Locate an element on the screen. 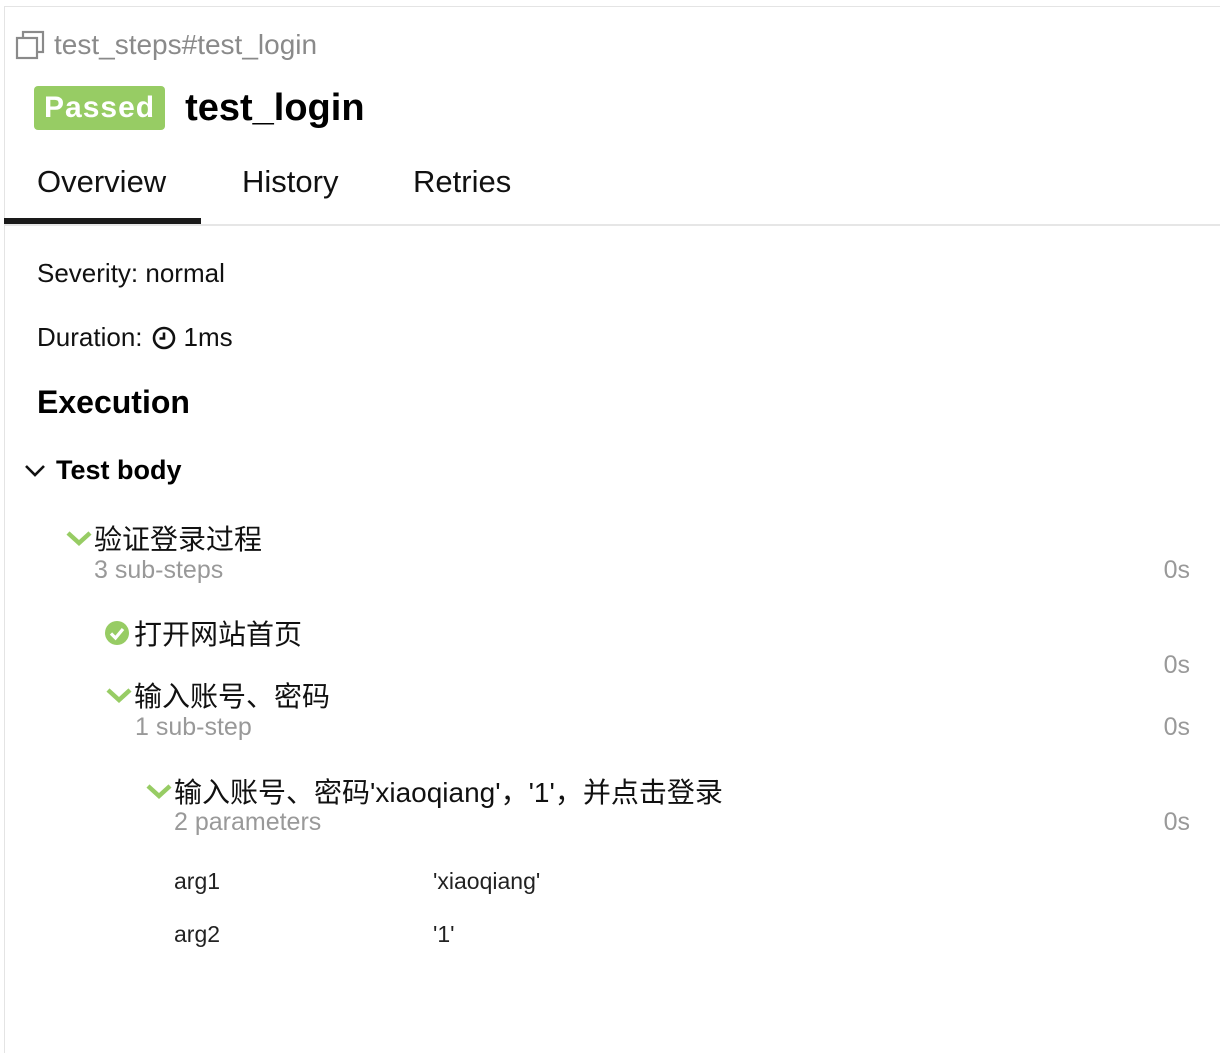 The width and height of the screenshot is (1220, 1053). check-circle-icon is located at coordinates (117, 633).